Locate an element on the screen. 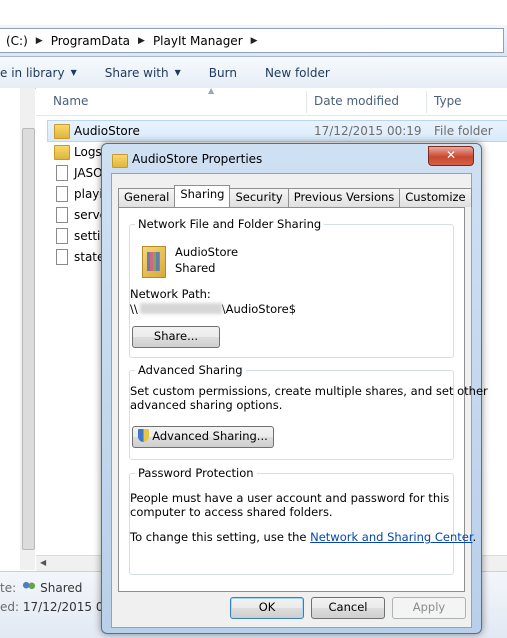  shared-folder-icon is located at coordinates (154, 262).